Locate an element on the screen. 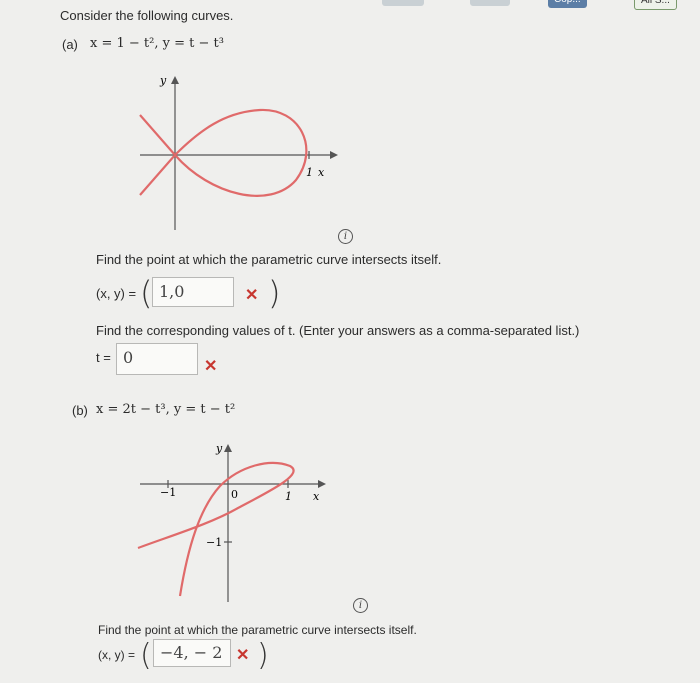  xy-input: 1,0 is located at coordinates (193, 292).